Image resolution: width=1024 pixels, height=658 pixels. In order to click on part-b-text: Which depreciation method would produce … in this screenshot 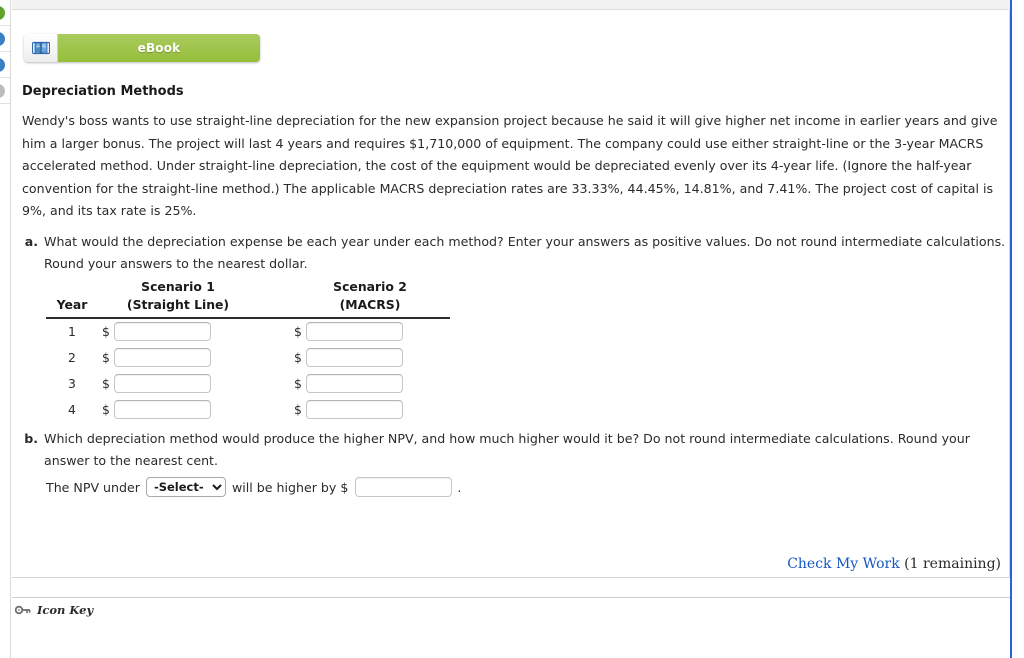, I will do `click(507, 449)`.